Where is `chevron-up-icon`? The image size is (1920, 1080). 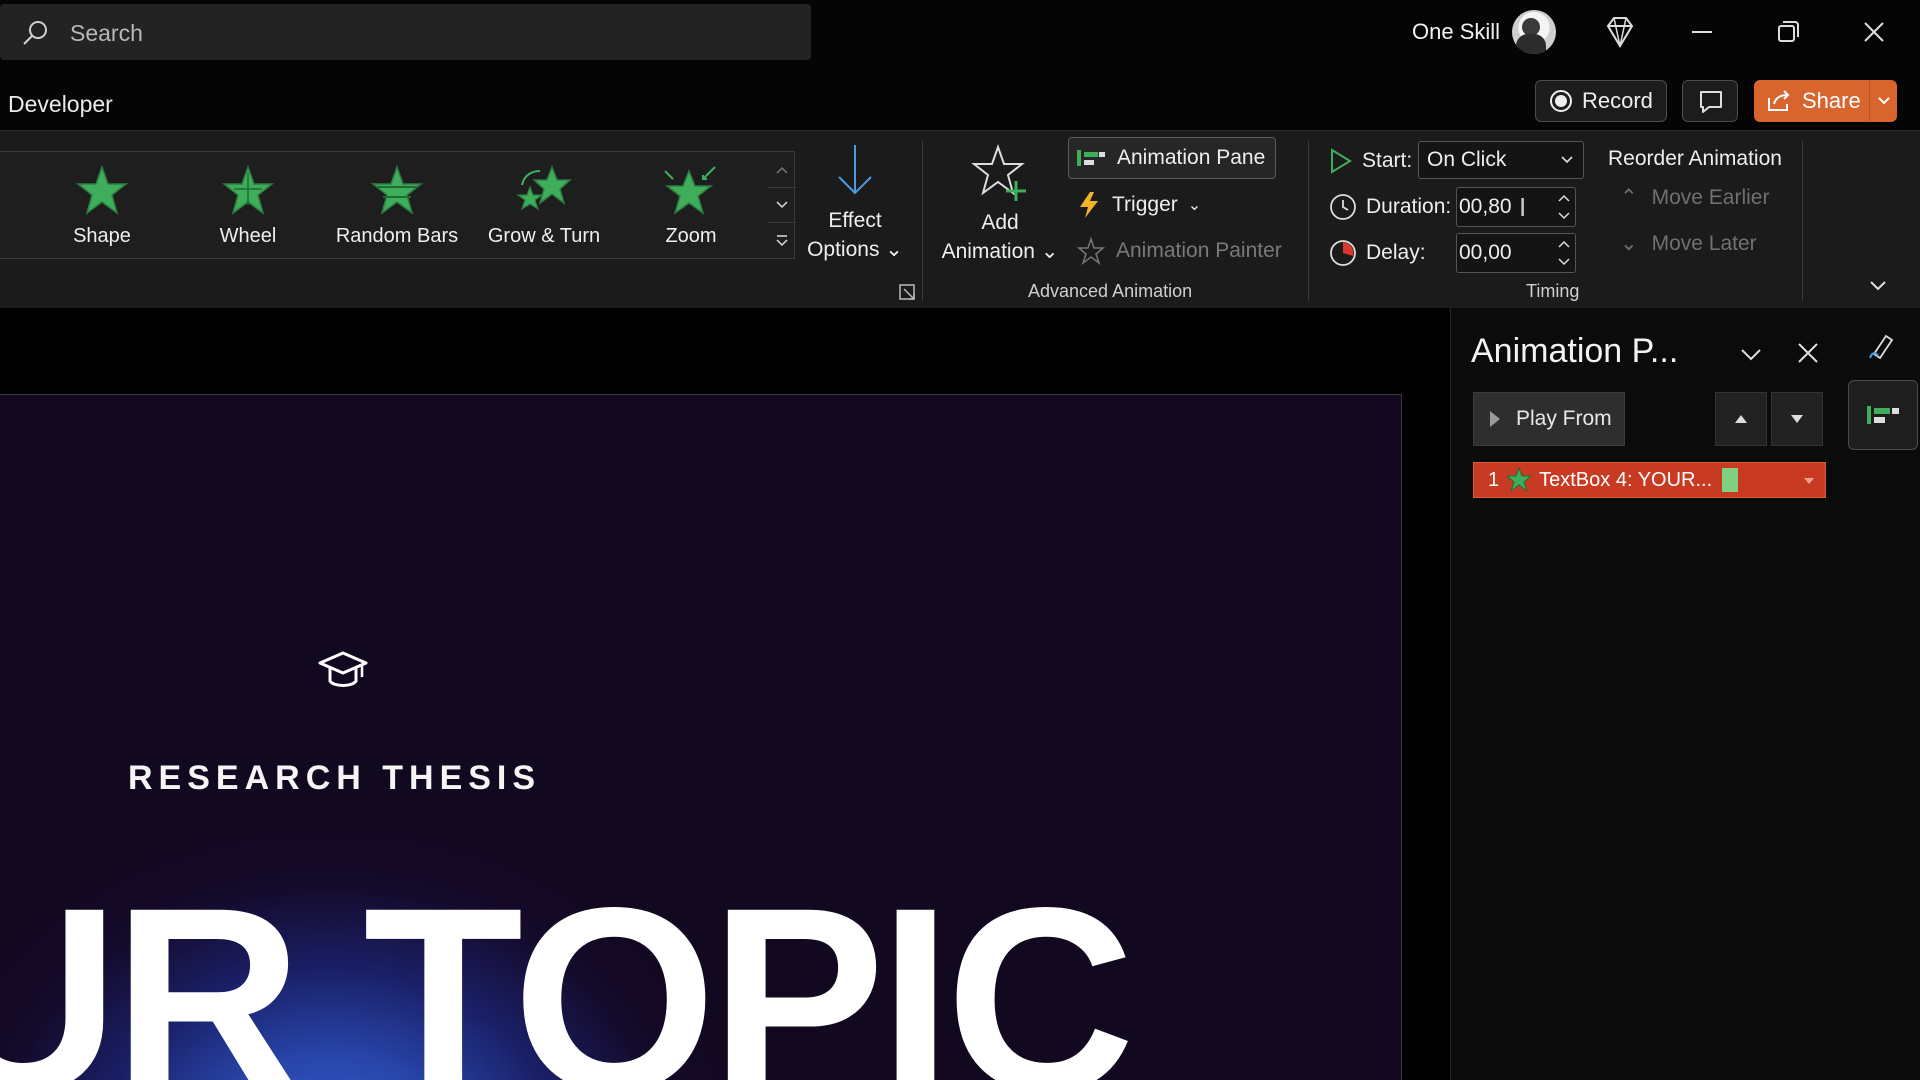 chevron-up-icon is located at coordinates (782, 170).